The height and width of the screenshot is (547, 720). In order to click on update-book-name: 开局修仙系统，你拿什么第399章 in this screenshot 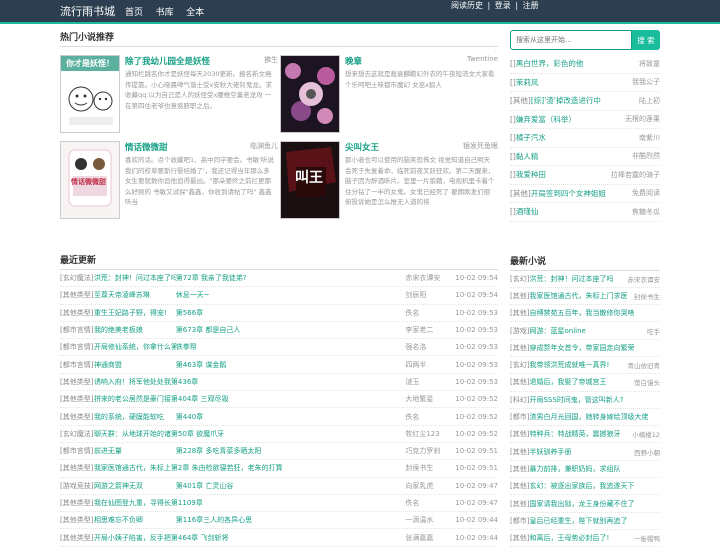, I will do `click(135, 347)`.